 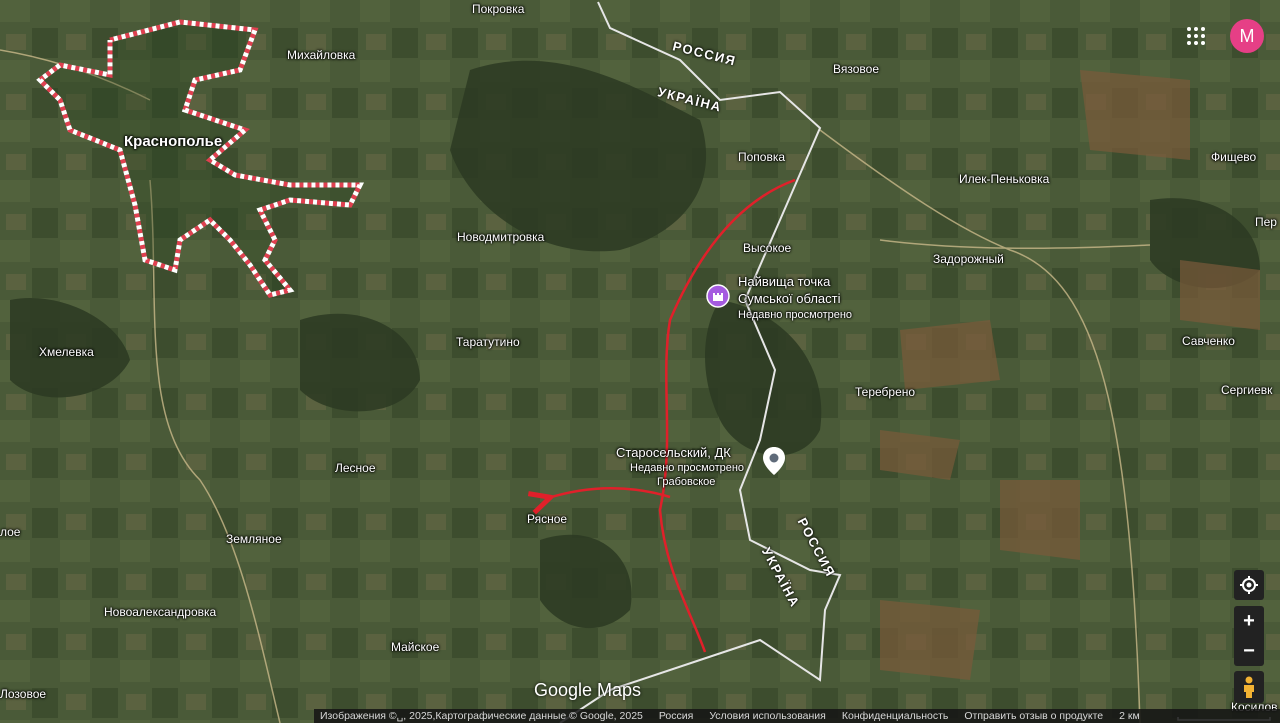 What do you see at coordinates (1266, 222) in the screenshot?
I see `town-label: Пер` at bounding box center [1266, 222].